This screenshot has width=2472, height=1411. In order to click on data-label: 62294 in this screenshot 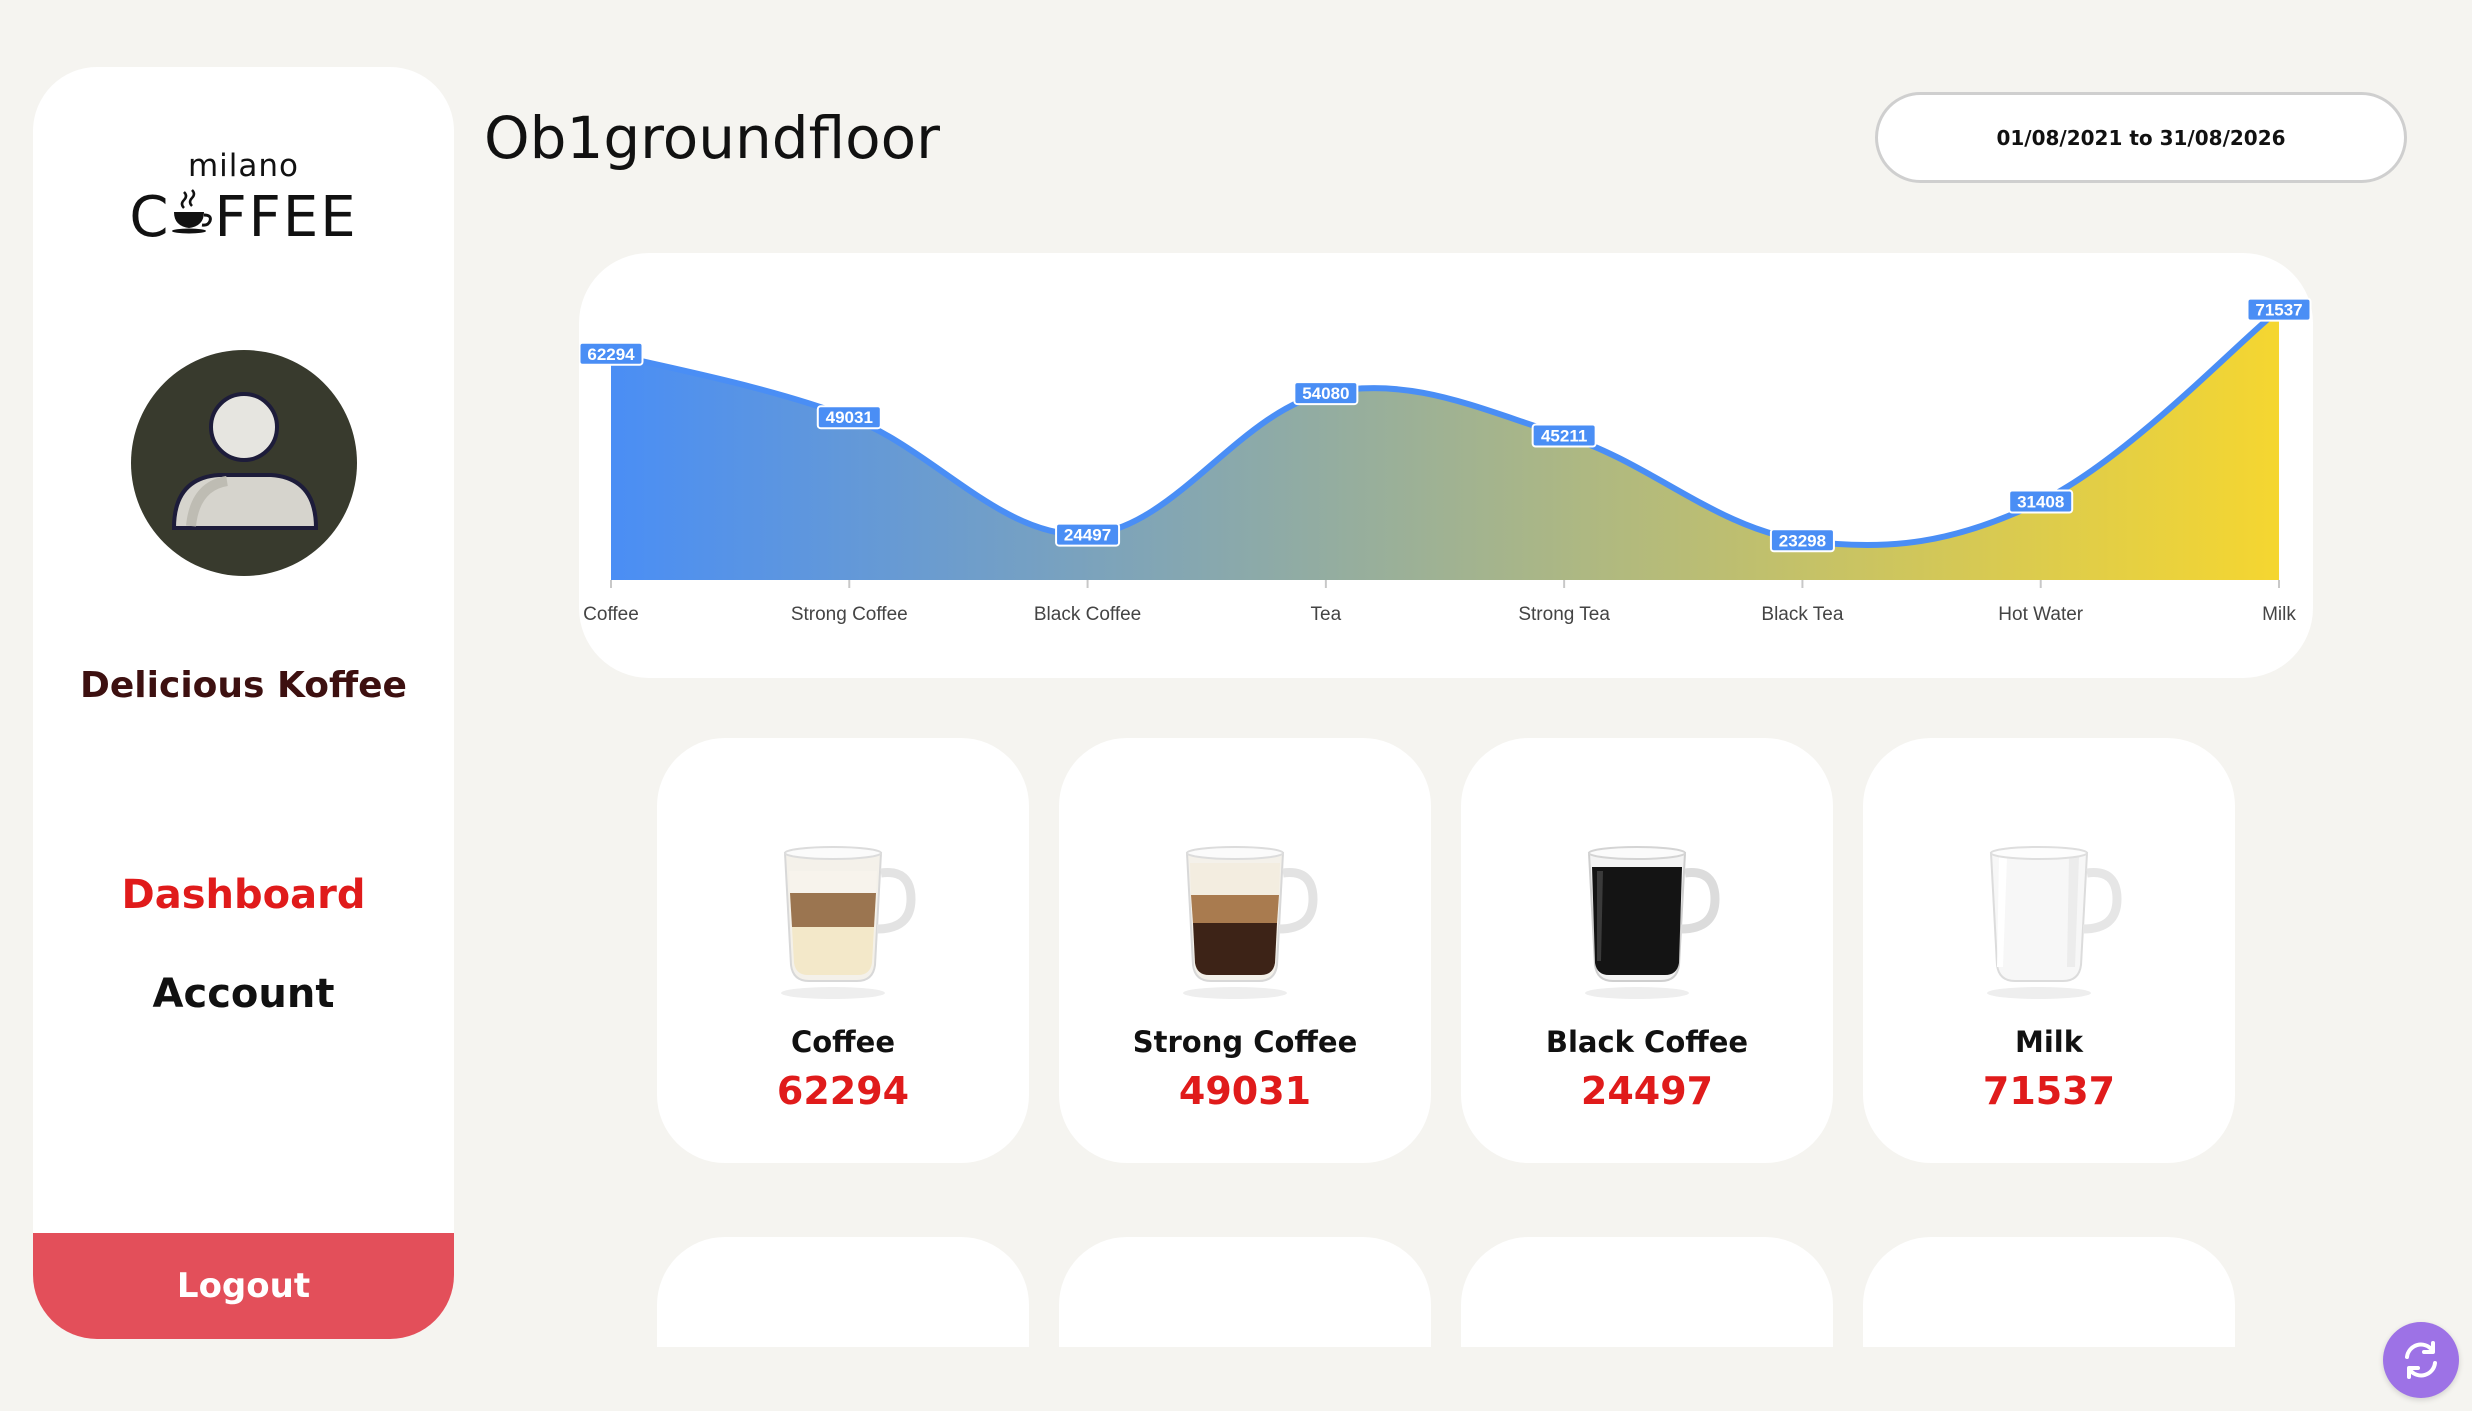, I will do `click(611, 353)`.